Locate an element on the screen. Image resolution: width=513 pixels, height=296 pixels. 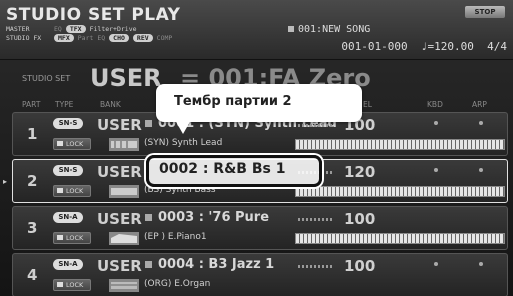
position-value: 001-01-000 is located at coordinates (374, 46).